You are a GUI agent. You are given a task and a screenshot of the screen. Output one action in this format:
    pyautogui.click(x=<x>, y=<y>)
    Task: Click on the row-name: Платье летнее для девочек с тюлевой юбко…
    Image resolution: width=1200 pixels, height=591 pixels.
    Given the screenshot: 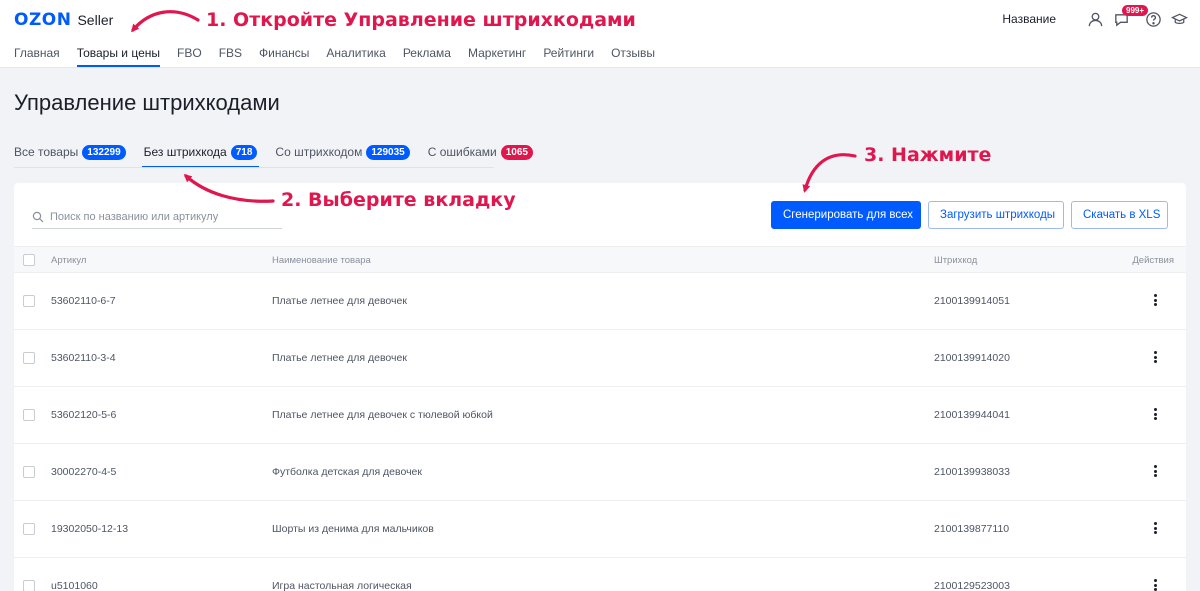 What is the action you would take?
    pyautogui.click(x=382, y=415)
    